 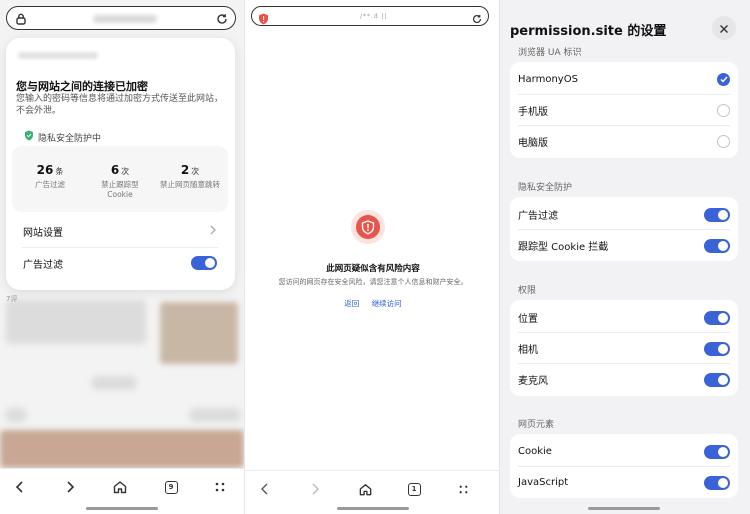 I want to click on setting-tracking-cookie: 跟踪型 Cookie 拦截, so click(x=624, y=245).